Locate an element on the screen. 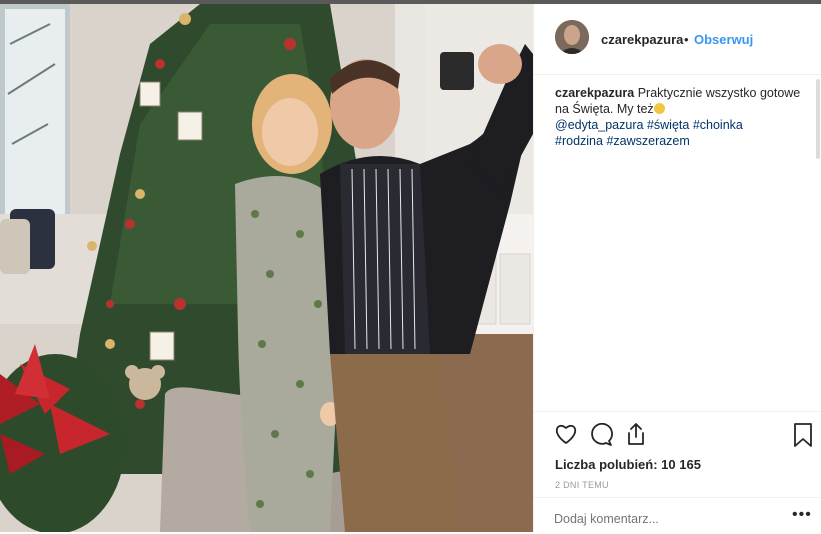  hashtag-rodzina: #rodzina is located at coordinates (579, 141).